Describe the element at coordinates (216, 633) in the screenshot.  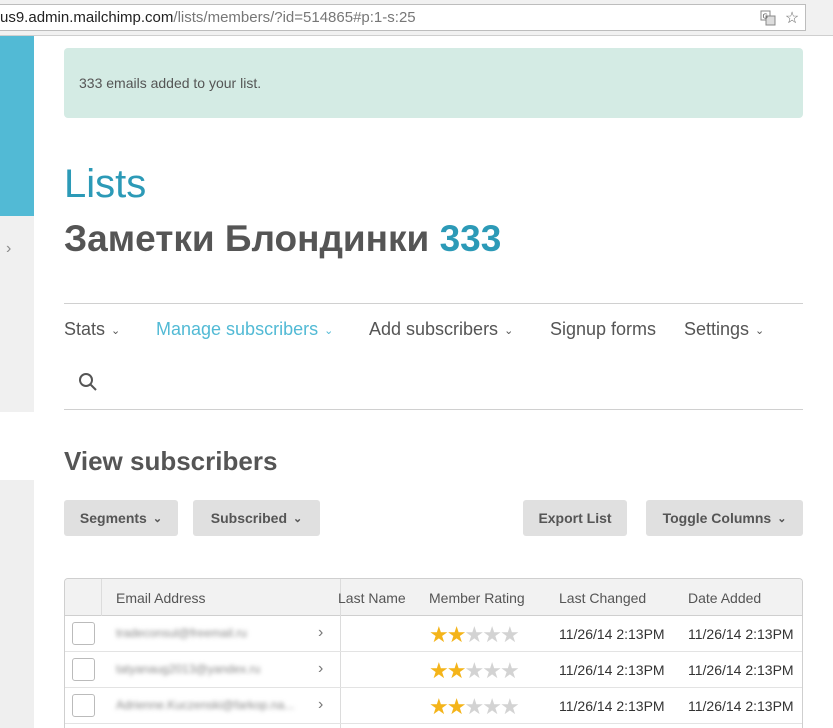
I see `email-cell: tradeconsul@freemail.ru` at that location.